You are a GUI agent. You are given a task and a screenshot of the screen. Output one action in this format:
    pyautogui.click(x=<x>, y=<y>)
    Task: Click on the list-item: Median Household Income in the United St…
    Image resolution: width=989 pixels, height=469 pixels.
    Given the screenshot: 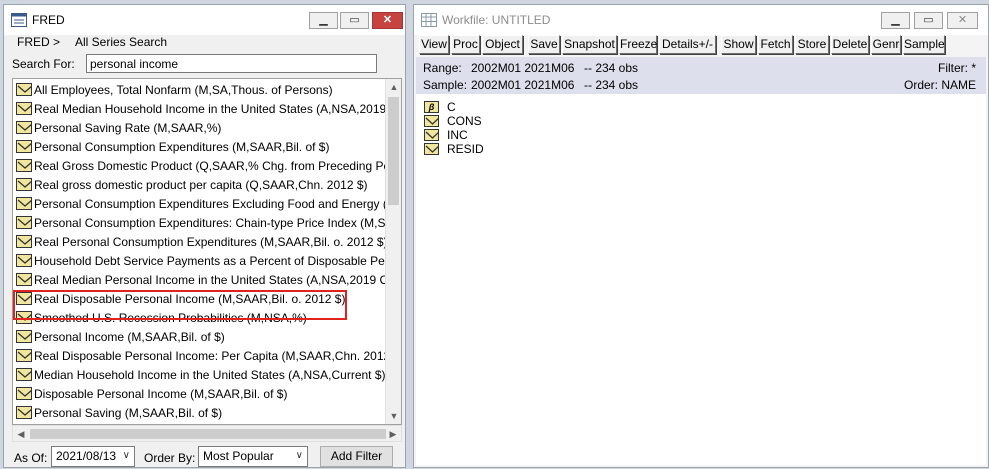 What is the action you would take?
    pyautogui.click(x=201, y=375)
    